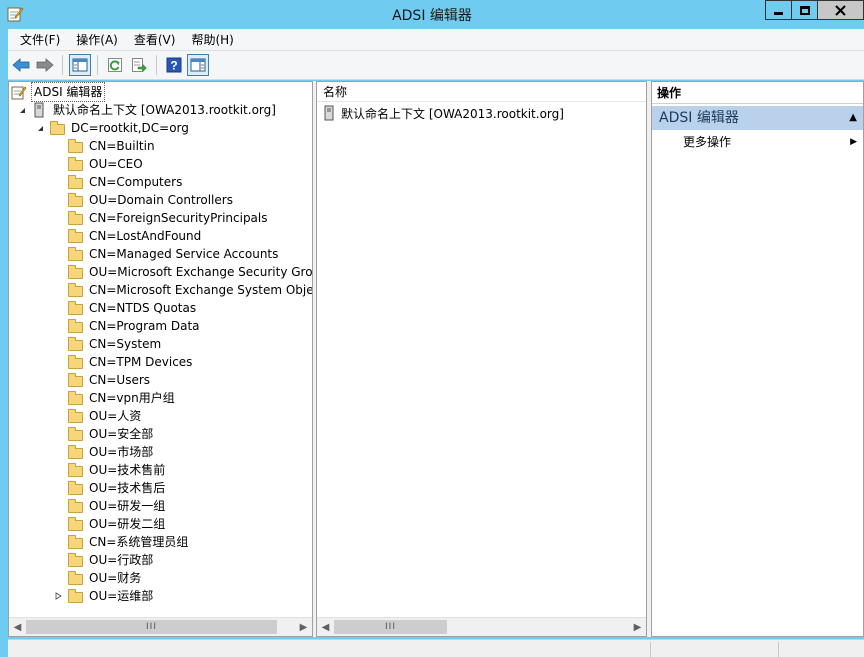 Image resolution: width=864 pixels, height=657 pixels. I want to click on tree-node: OU=行政部, so click(104, 560).